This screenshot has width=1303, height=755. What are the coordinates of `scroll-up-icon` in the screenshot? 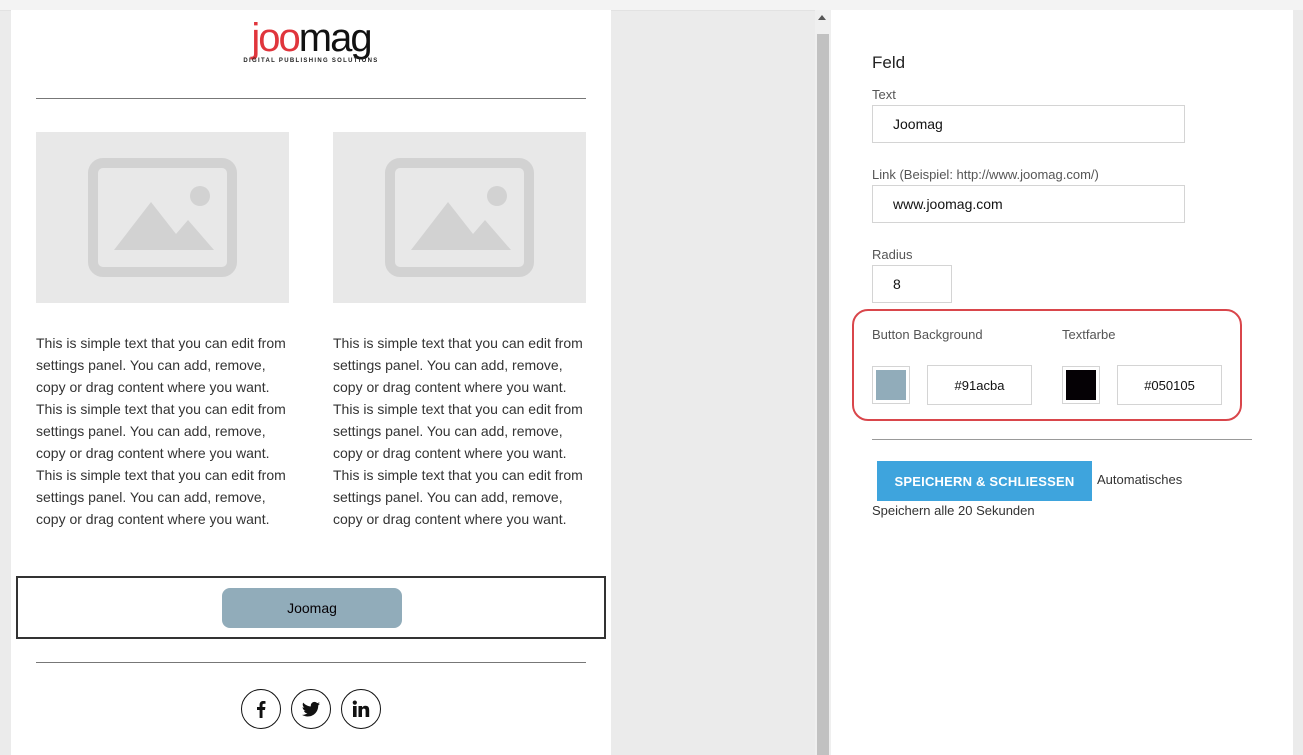 It's located at (822, 17).